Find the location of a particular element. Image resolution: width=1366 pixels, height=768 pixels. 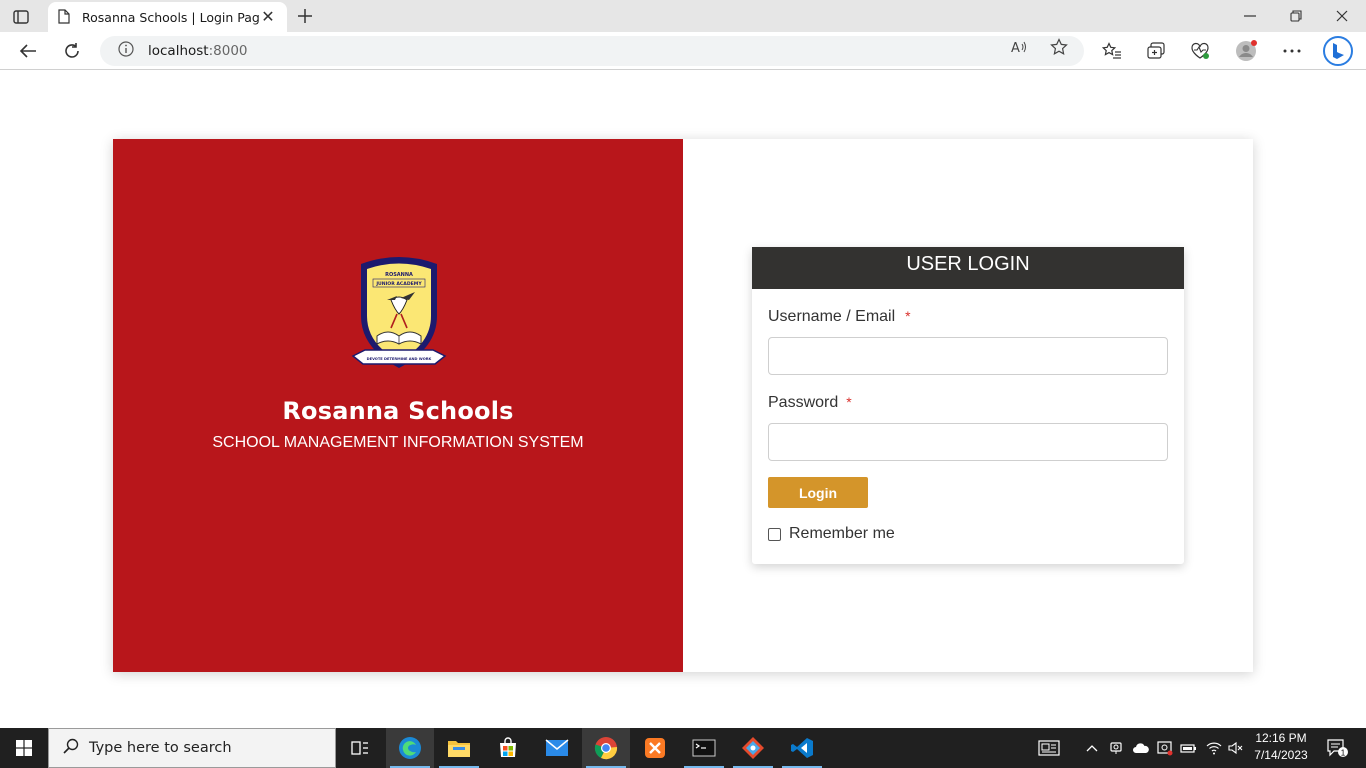

tab-title: Rosanna Schools | Login Page is located at coordinates (170, 17).